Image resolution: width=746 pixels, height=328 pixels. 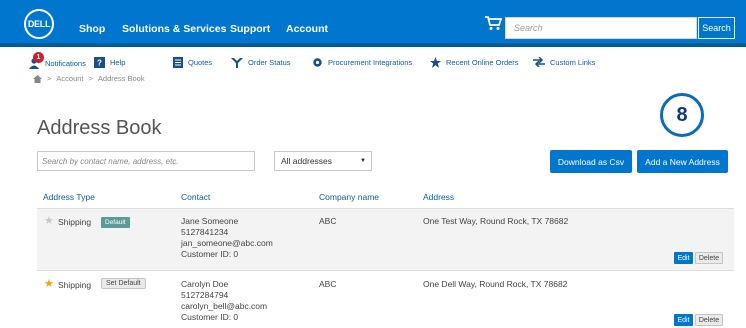 I want to click on breadcrumb: > Account > Address Book, so click(x=89, y=78).